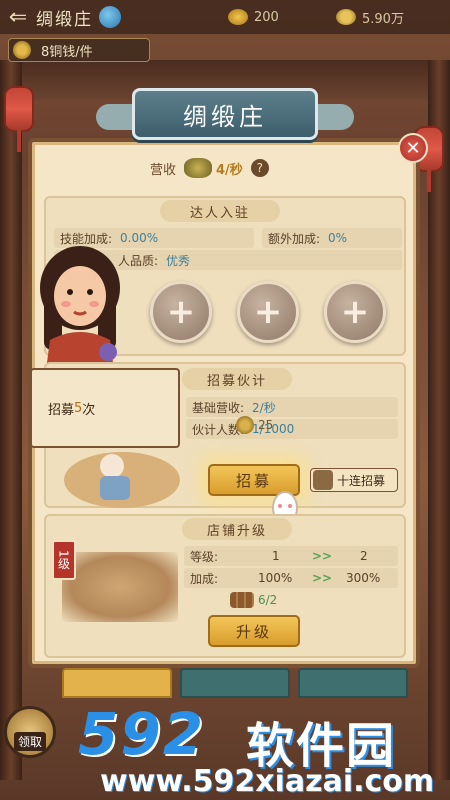 Image resolution: width=450 pixels, height=800 pixels. I want to click on close-icon: ✕, so click(413, 148).